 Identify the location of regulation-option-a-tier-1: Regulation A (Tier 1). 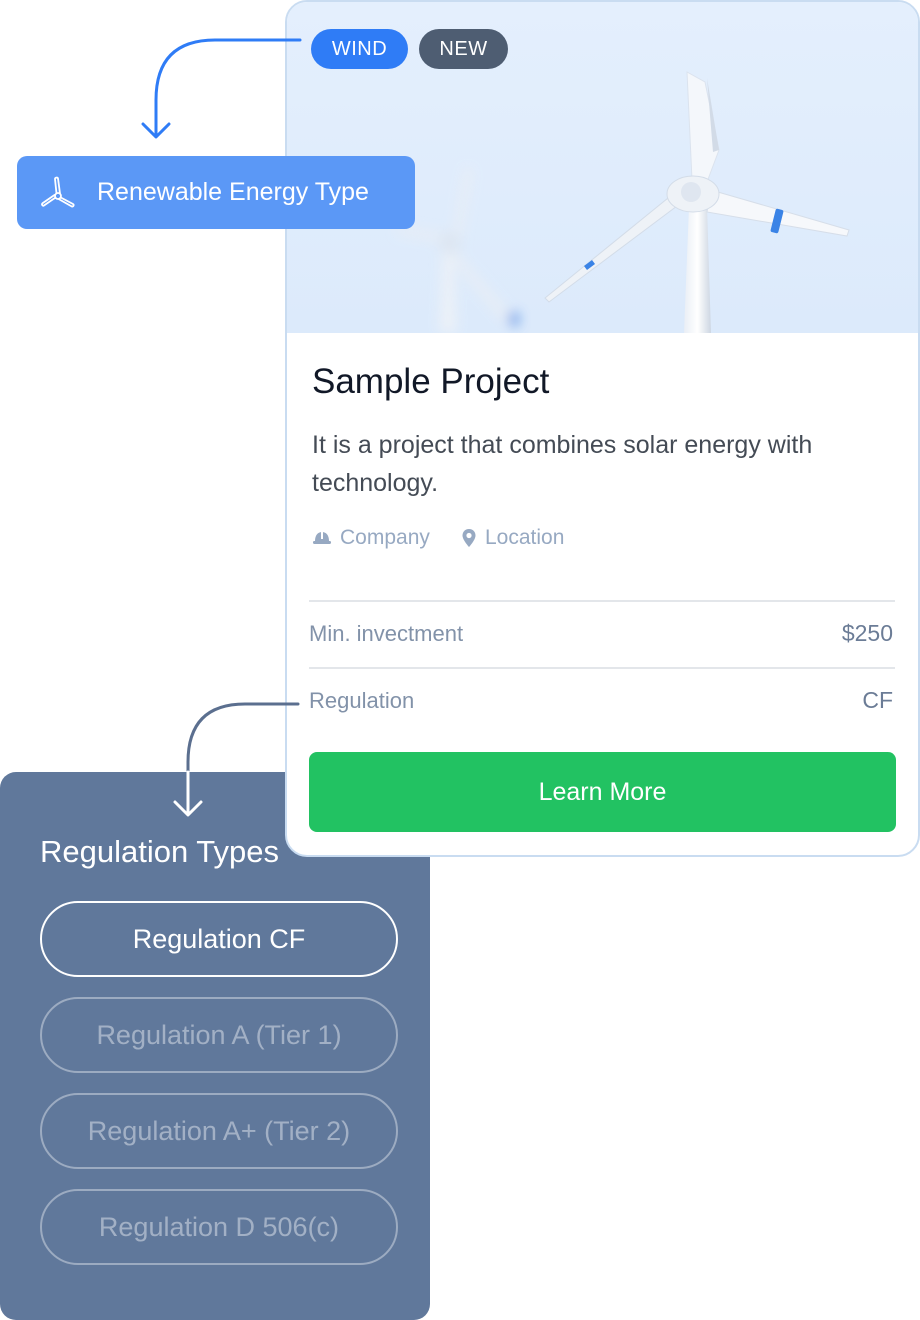
(219, 1035).